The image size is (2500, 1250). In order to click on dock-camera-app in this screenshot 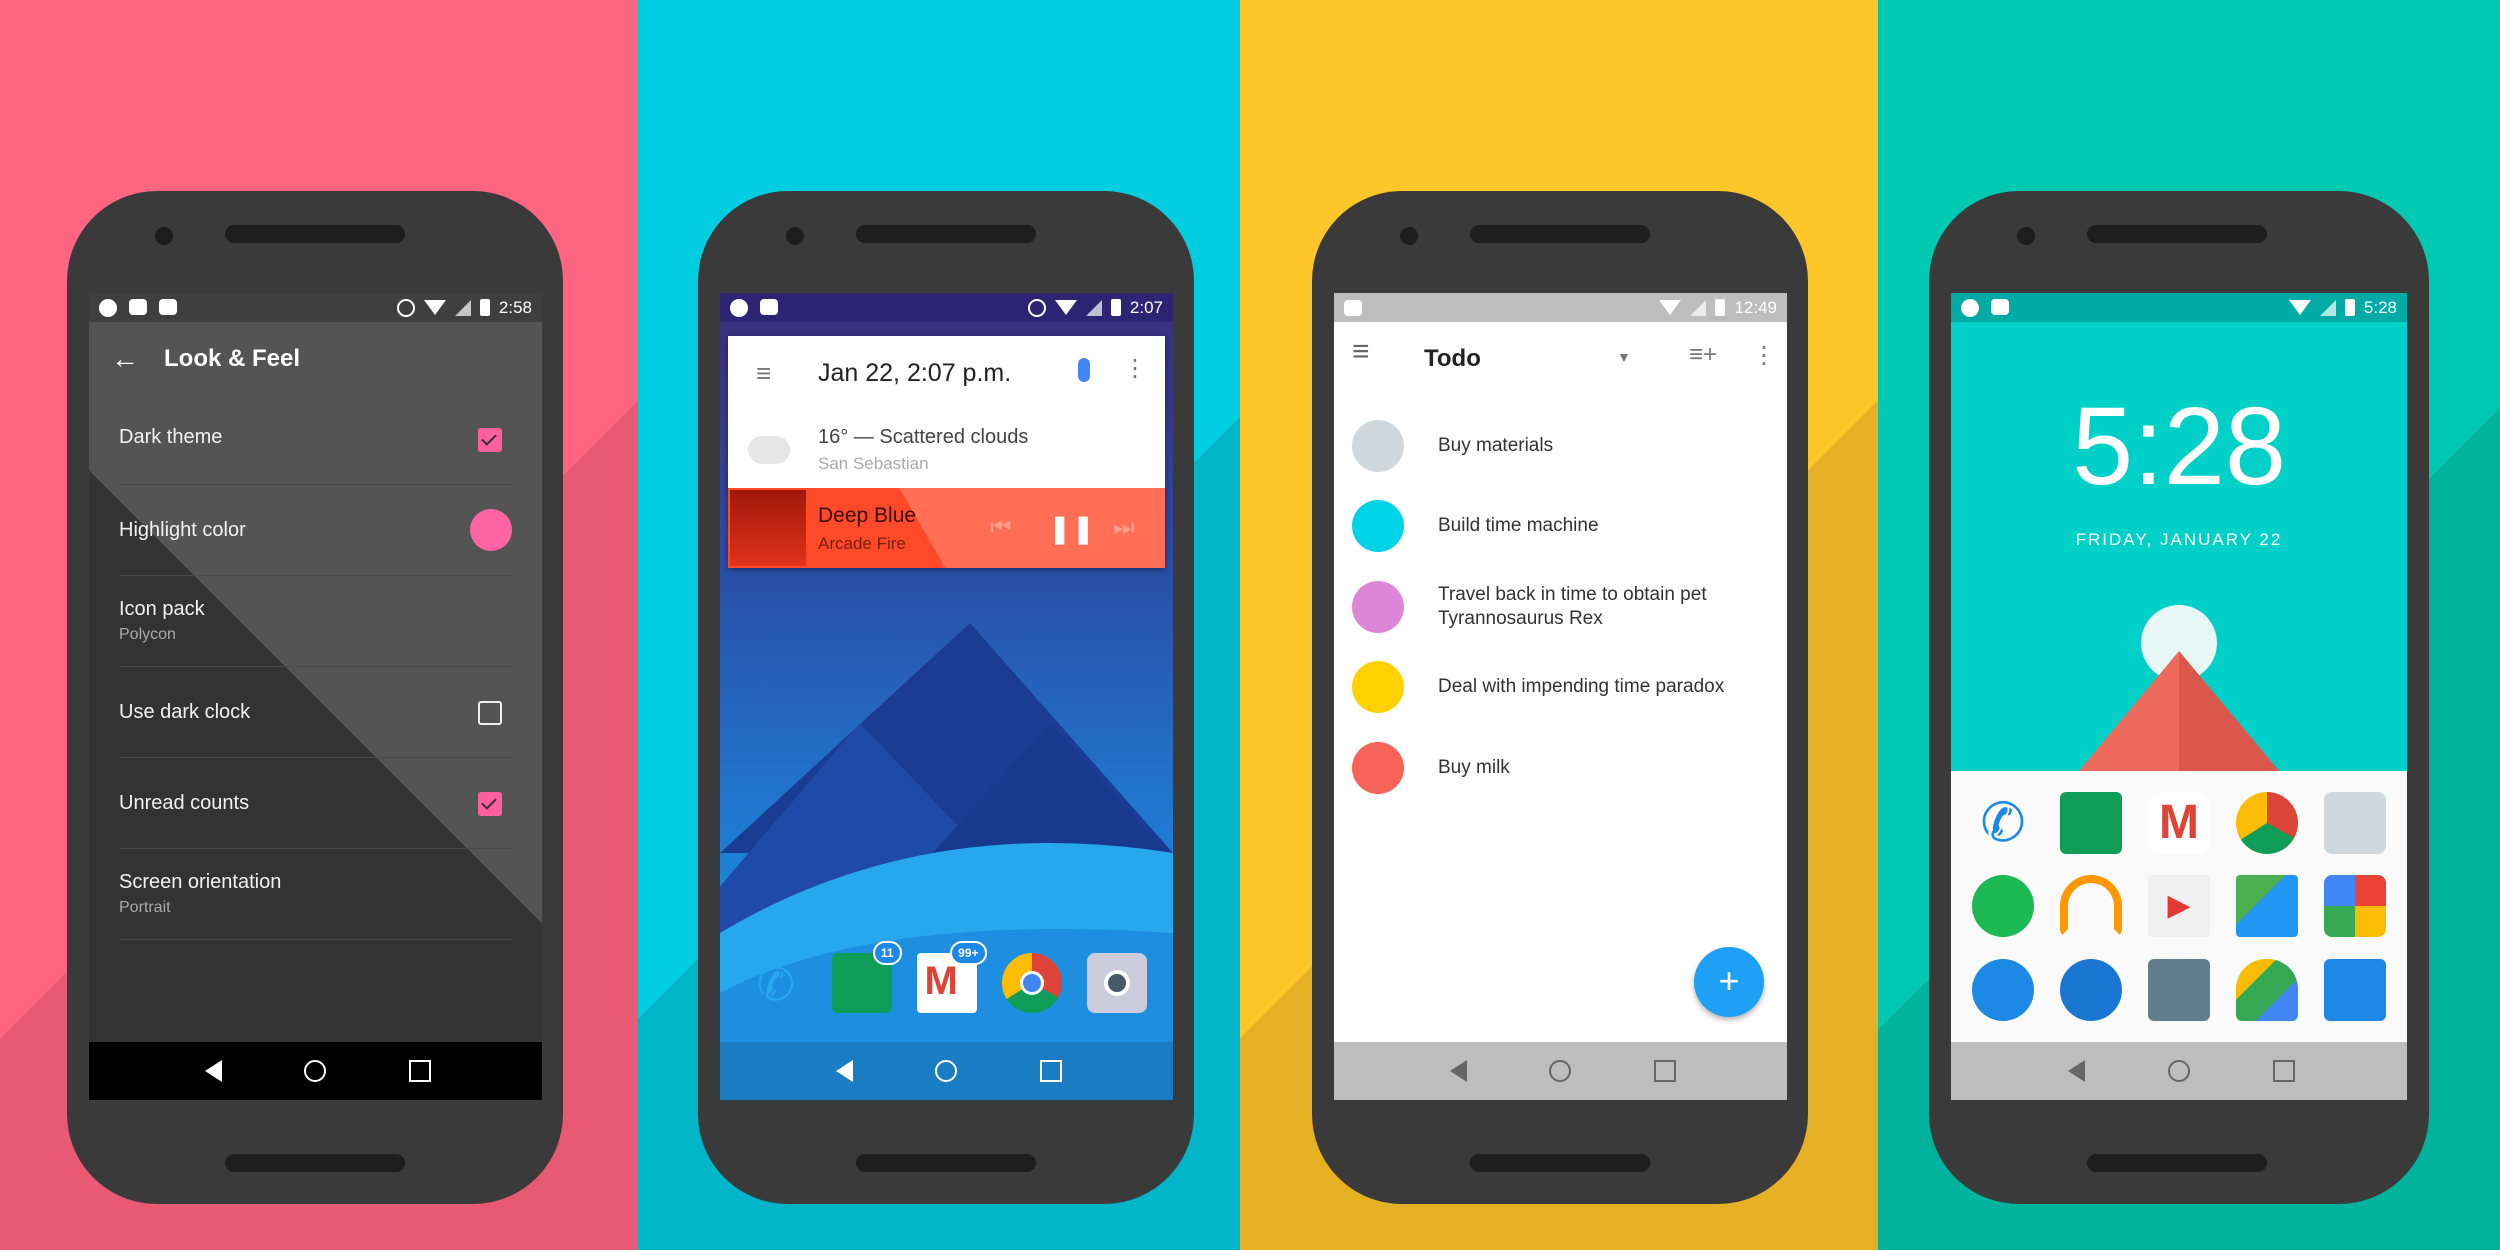, I will do `click(1116, 983)`.